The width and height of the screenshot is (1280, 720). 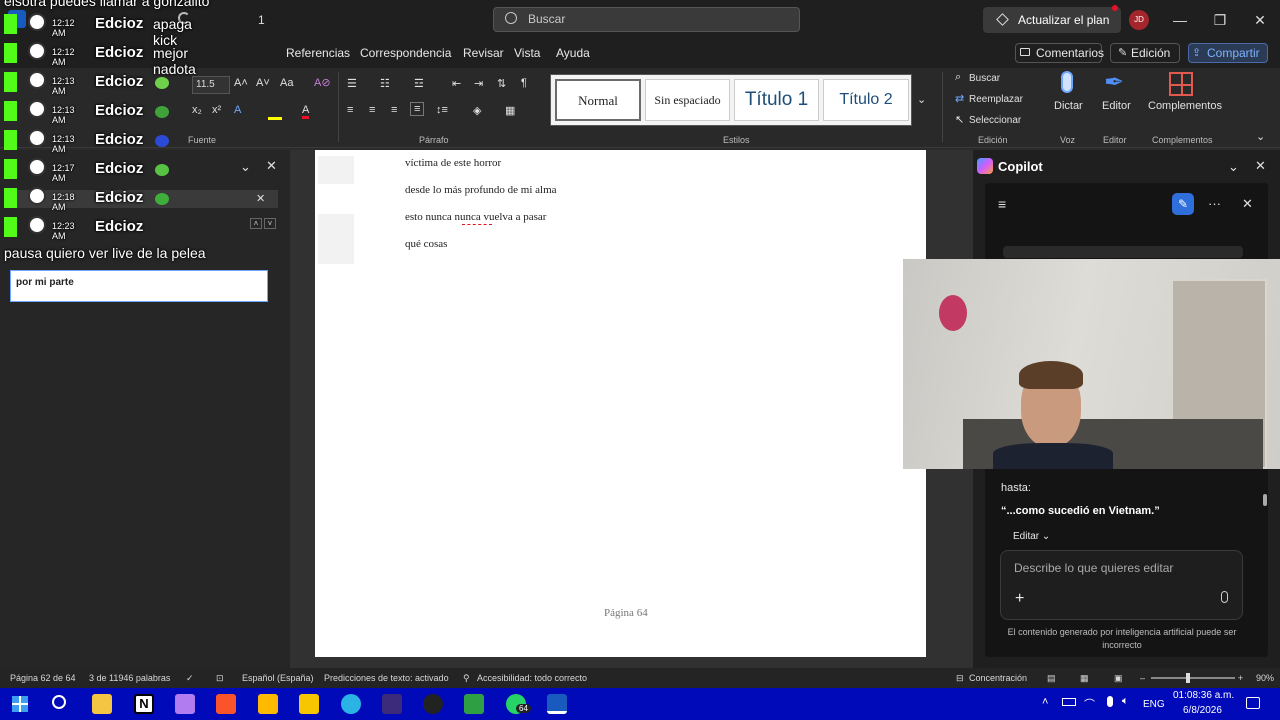 What do you see at coordinates (984, 78) in the screenshot?
I see `find-button: Buscar` at bounding box center [984, 78].